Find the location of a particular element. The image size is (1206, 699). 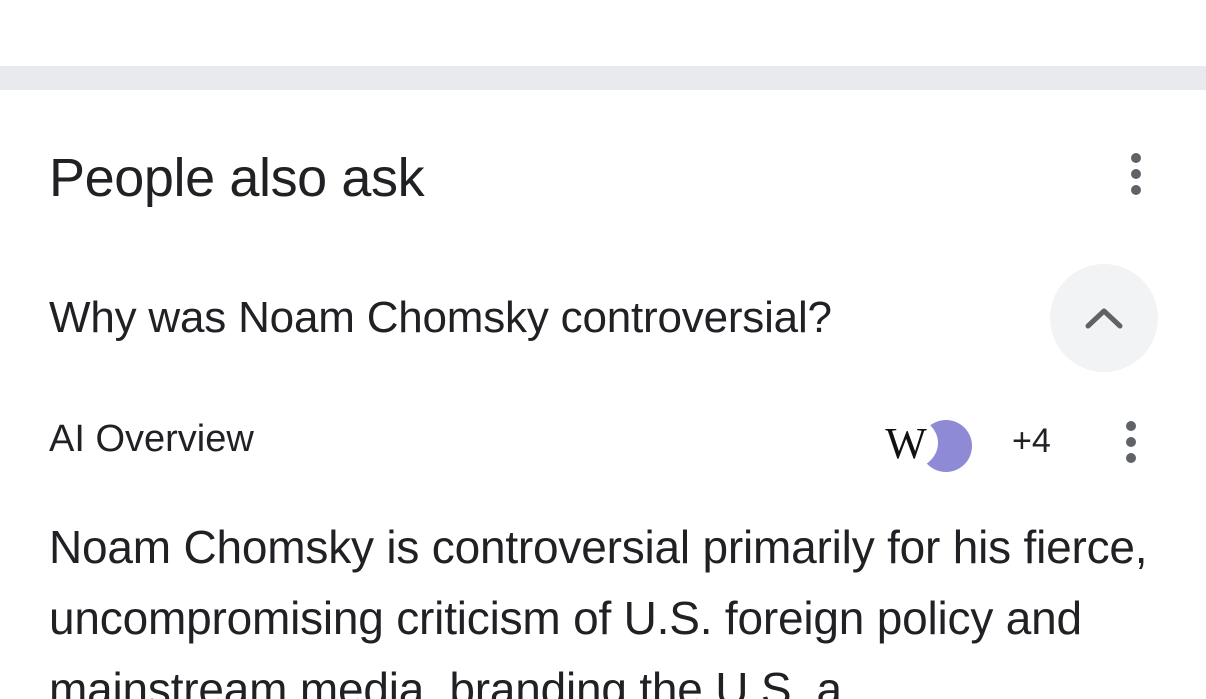

collapse-button is located at coordinates (1104, 318).